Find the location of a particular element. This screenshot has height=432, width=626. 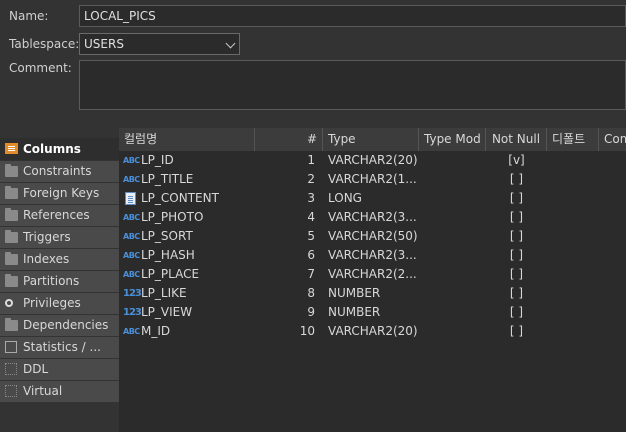

column-name-cell: LP_TITLE is located at coordinates (167, 179).